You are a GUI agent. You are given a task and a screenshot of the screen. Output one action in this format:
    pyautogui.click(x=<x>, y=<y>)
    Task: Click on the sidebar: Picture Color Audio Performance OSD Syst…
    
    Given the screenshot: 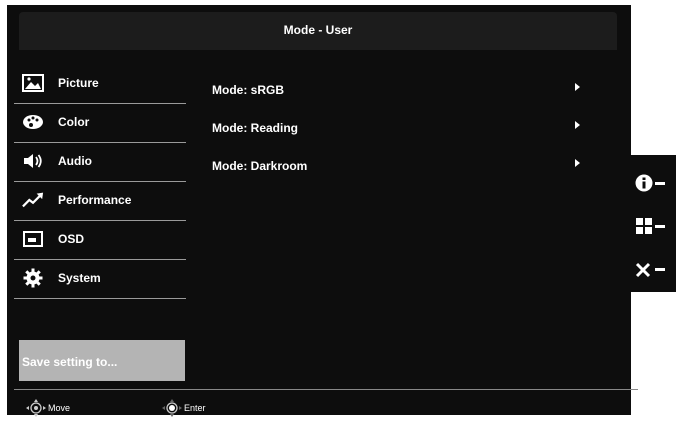 What is the action you would take?
    pyautogui.click(x=100, y=182)
    